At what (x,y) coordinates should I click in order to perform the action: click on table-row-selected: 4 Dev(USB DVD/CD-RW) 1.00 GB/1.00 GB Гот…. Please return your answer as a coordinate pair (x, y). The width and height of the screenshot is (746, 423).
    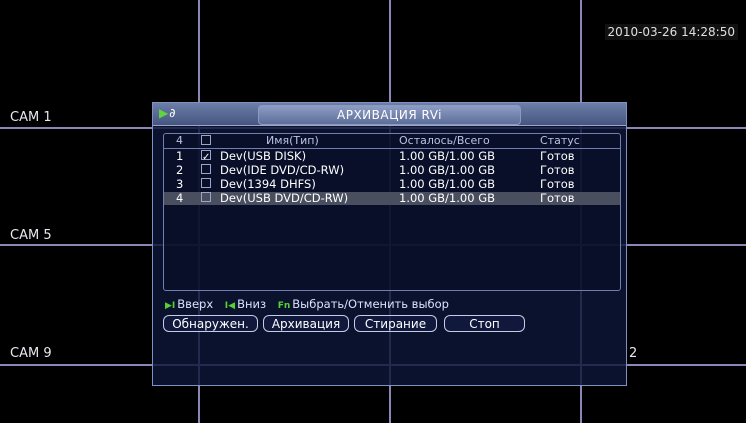
    Looking at the image, I should click on (392, 198).